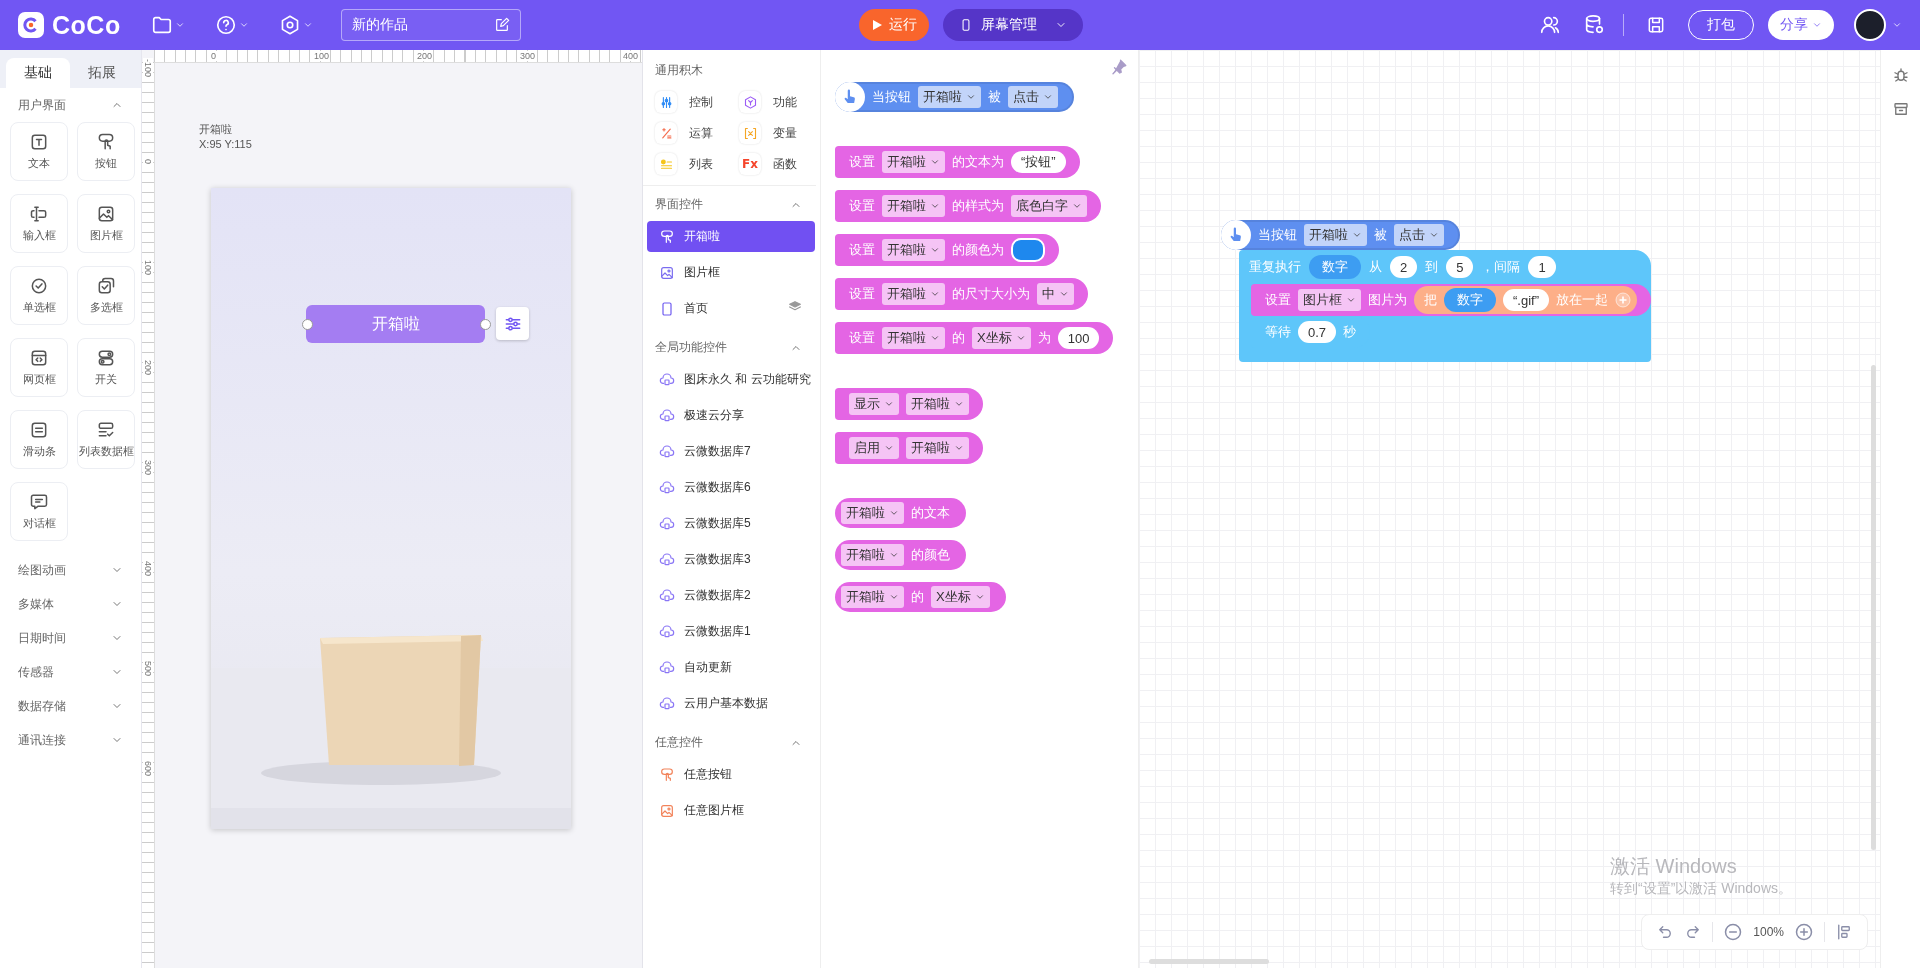 The image size is (1920, 968). I want to click on join-block: 把 数字 “.gif” 放在一起, so click(1525, 300).